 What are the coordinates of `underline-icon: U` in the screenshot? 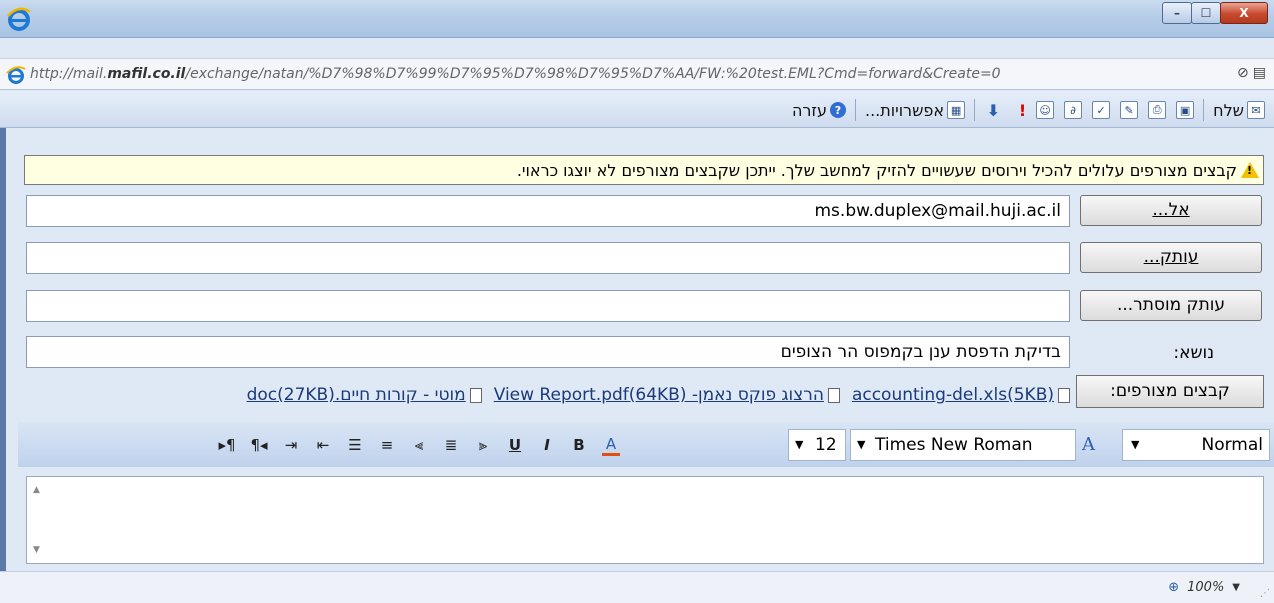 It's located at (515, 445).